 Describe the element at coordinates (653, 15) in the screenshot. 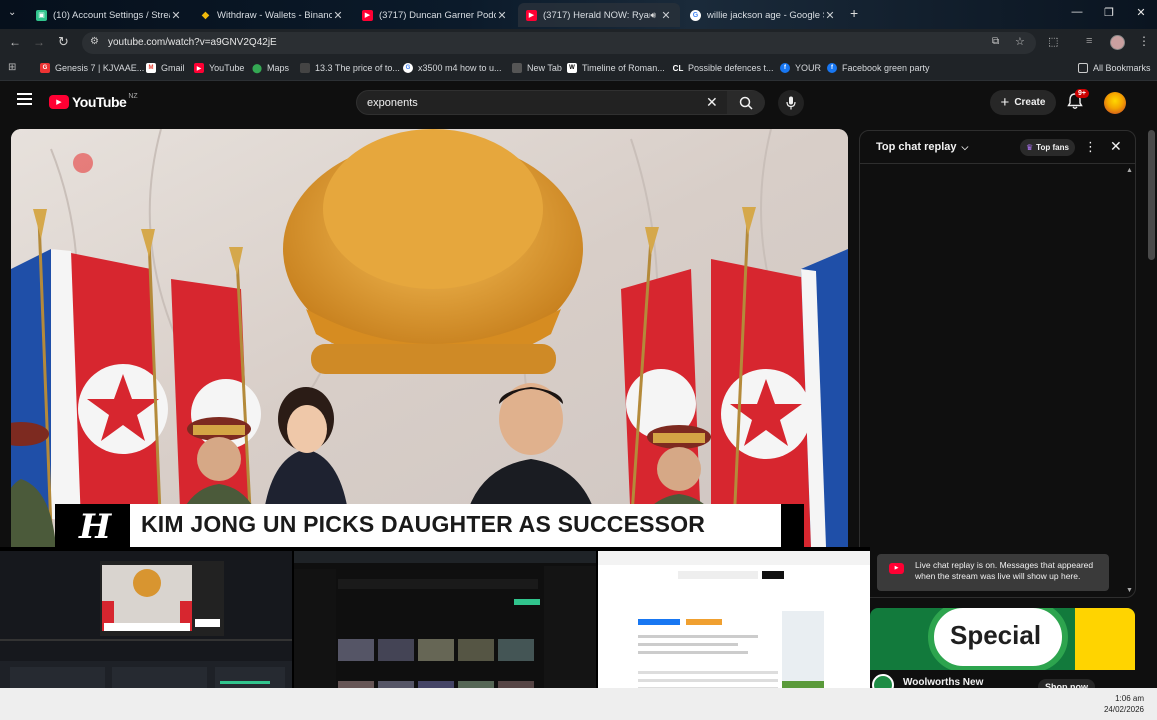

I see `audio-playing-icon: 🔊︎` at that location.